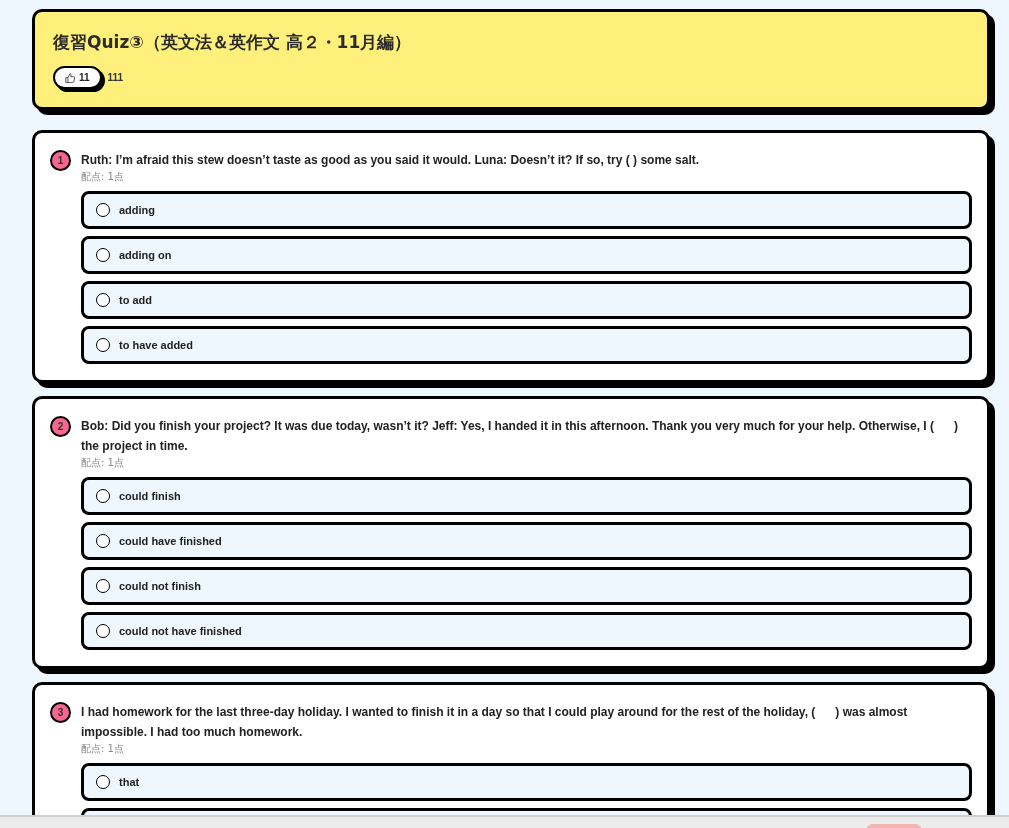 This screenshot has width=1009, height=828. What do you see at coordinates (526, 300) in the screenshot?
I see `answer-option: to add` at bounding box center [526, 300].